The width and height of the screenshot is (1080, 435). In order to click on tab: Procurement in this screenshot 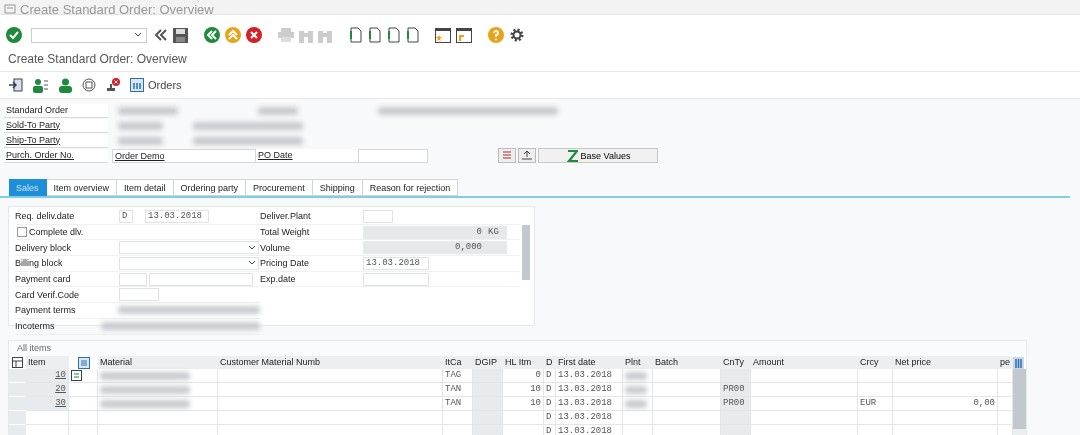, I will do `click(279, 187)`.